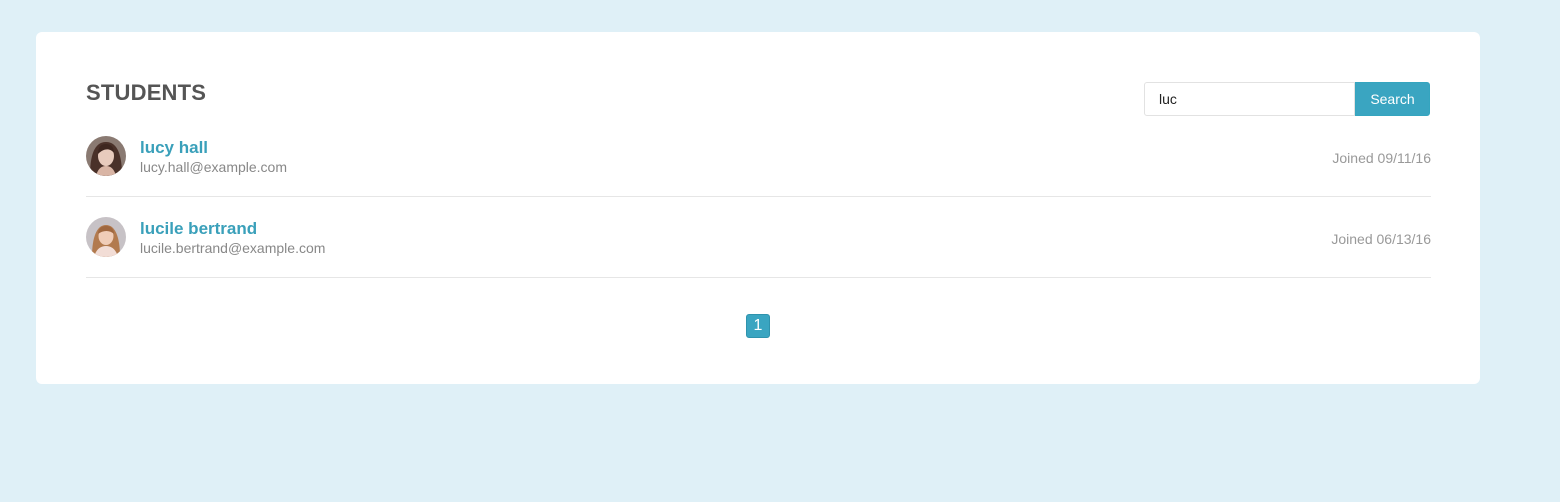 The height and width of the screenshot is (502, 1560). I want to click on student-email: lucy.hall@example.com, so click(214, 167).